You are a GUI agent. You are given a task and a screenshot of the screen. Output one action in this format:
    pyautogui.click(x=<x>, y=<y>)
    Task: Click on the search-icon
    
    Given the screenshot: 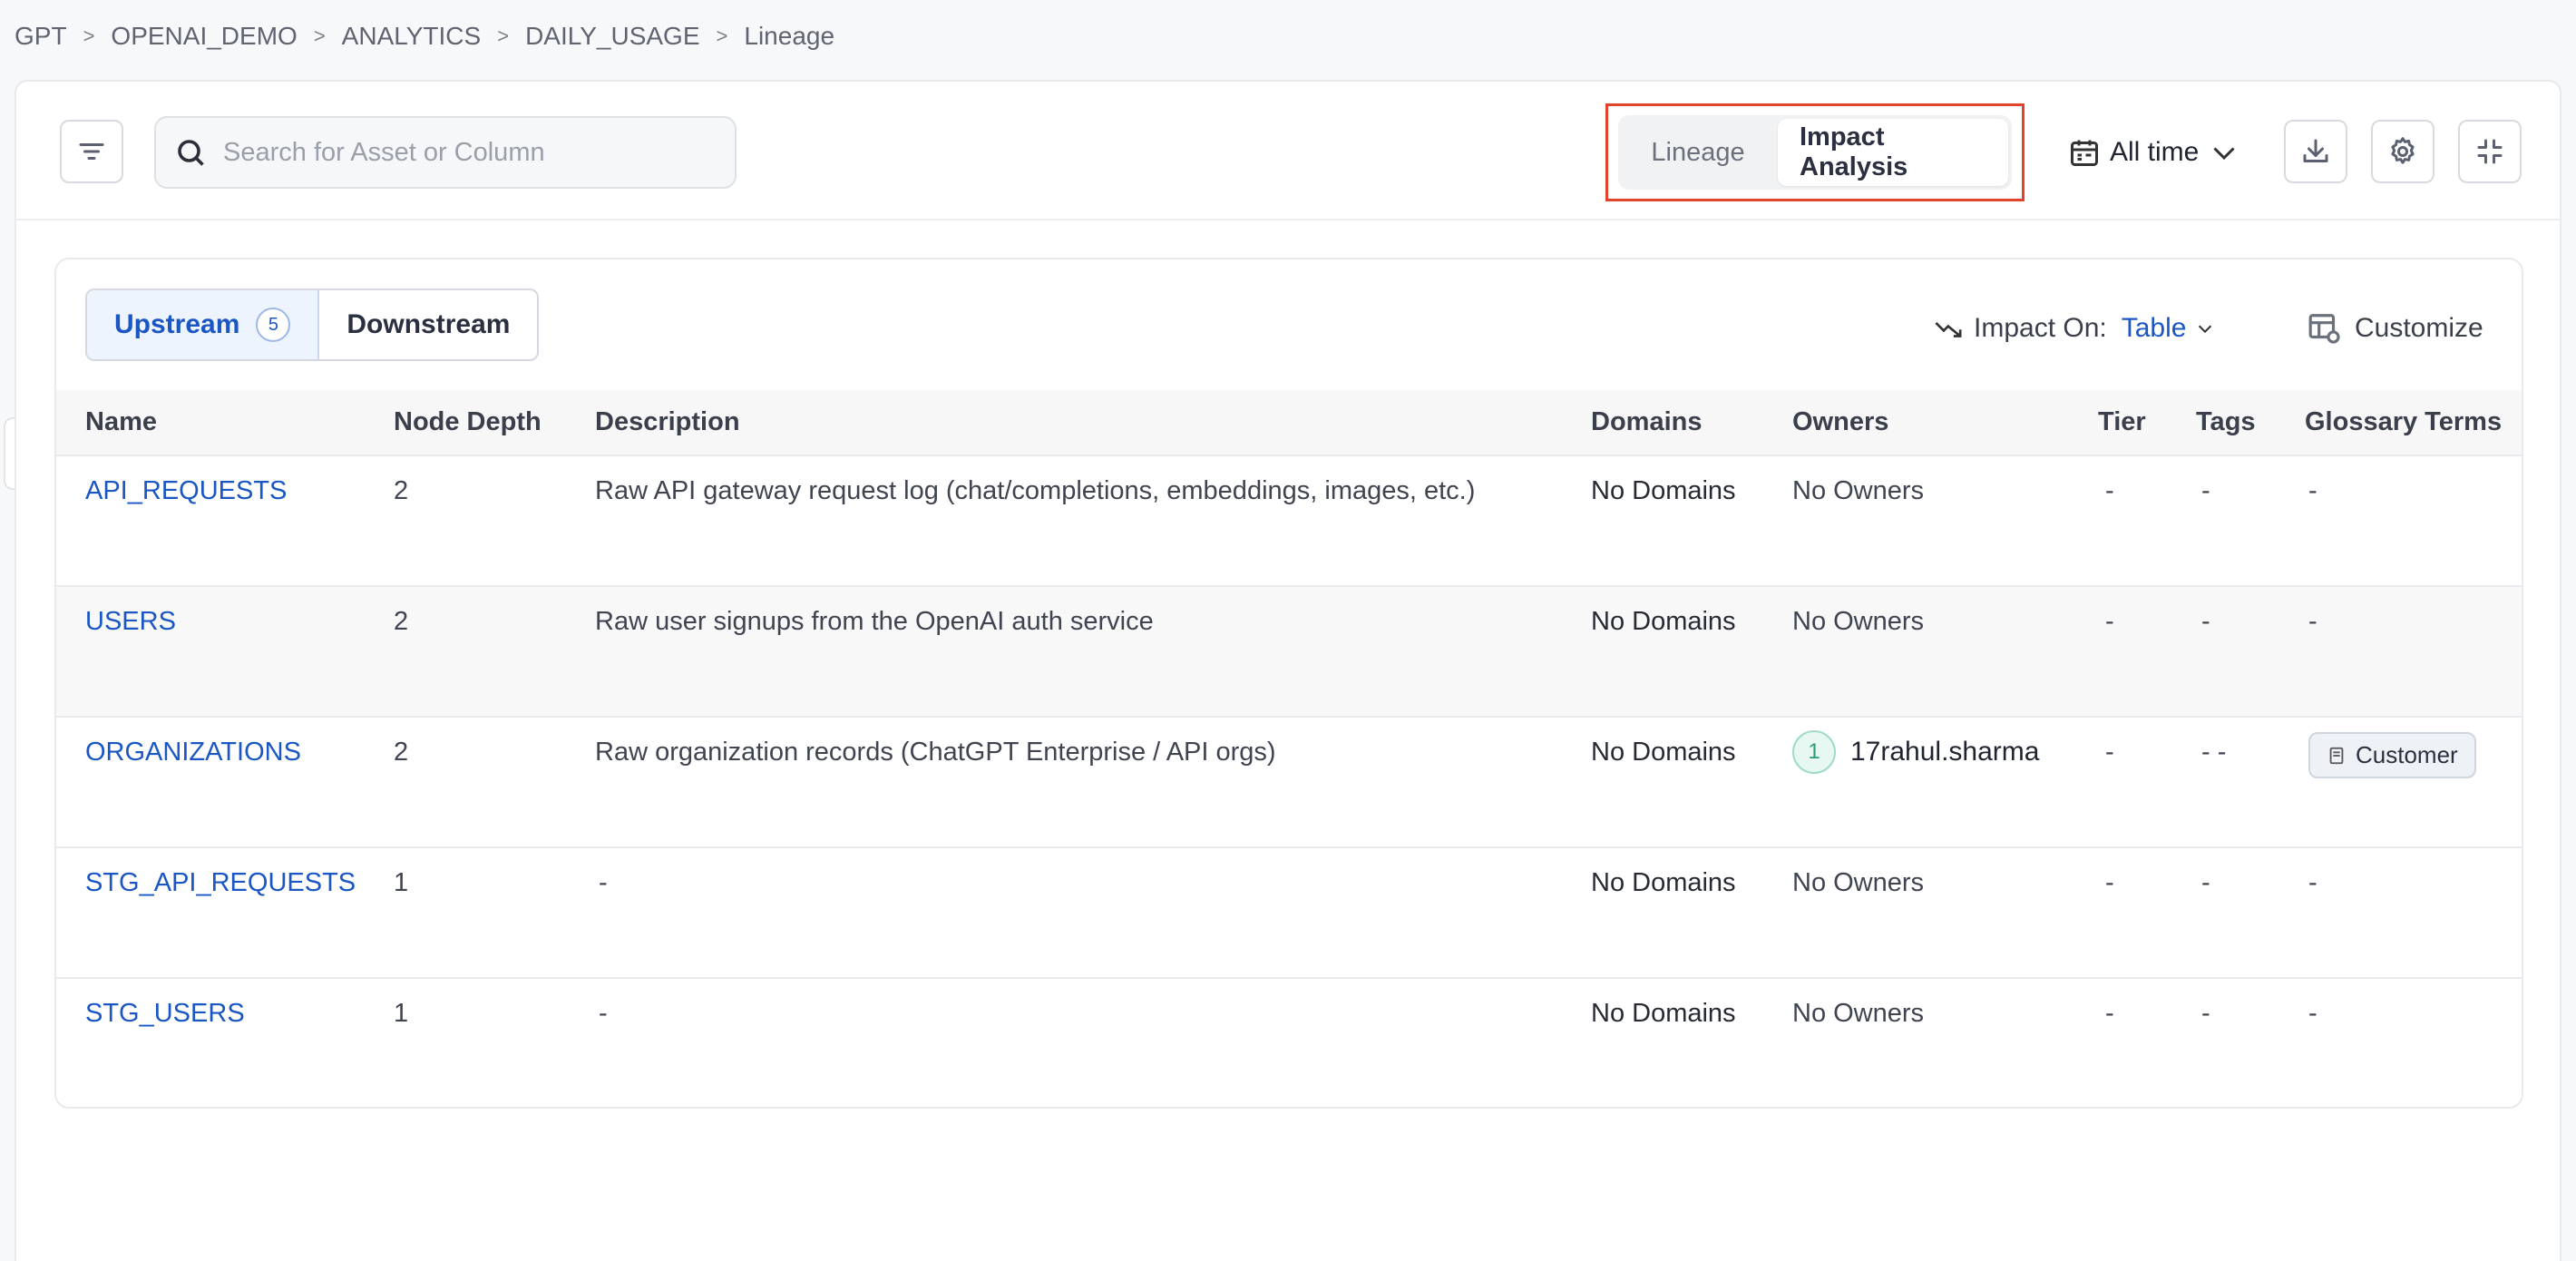 What is the action you would take?
    pyautogui.click(x=191, y=153)
    